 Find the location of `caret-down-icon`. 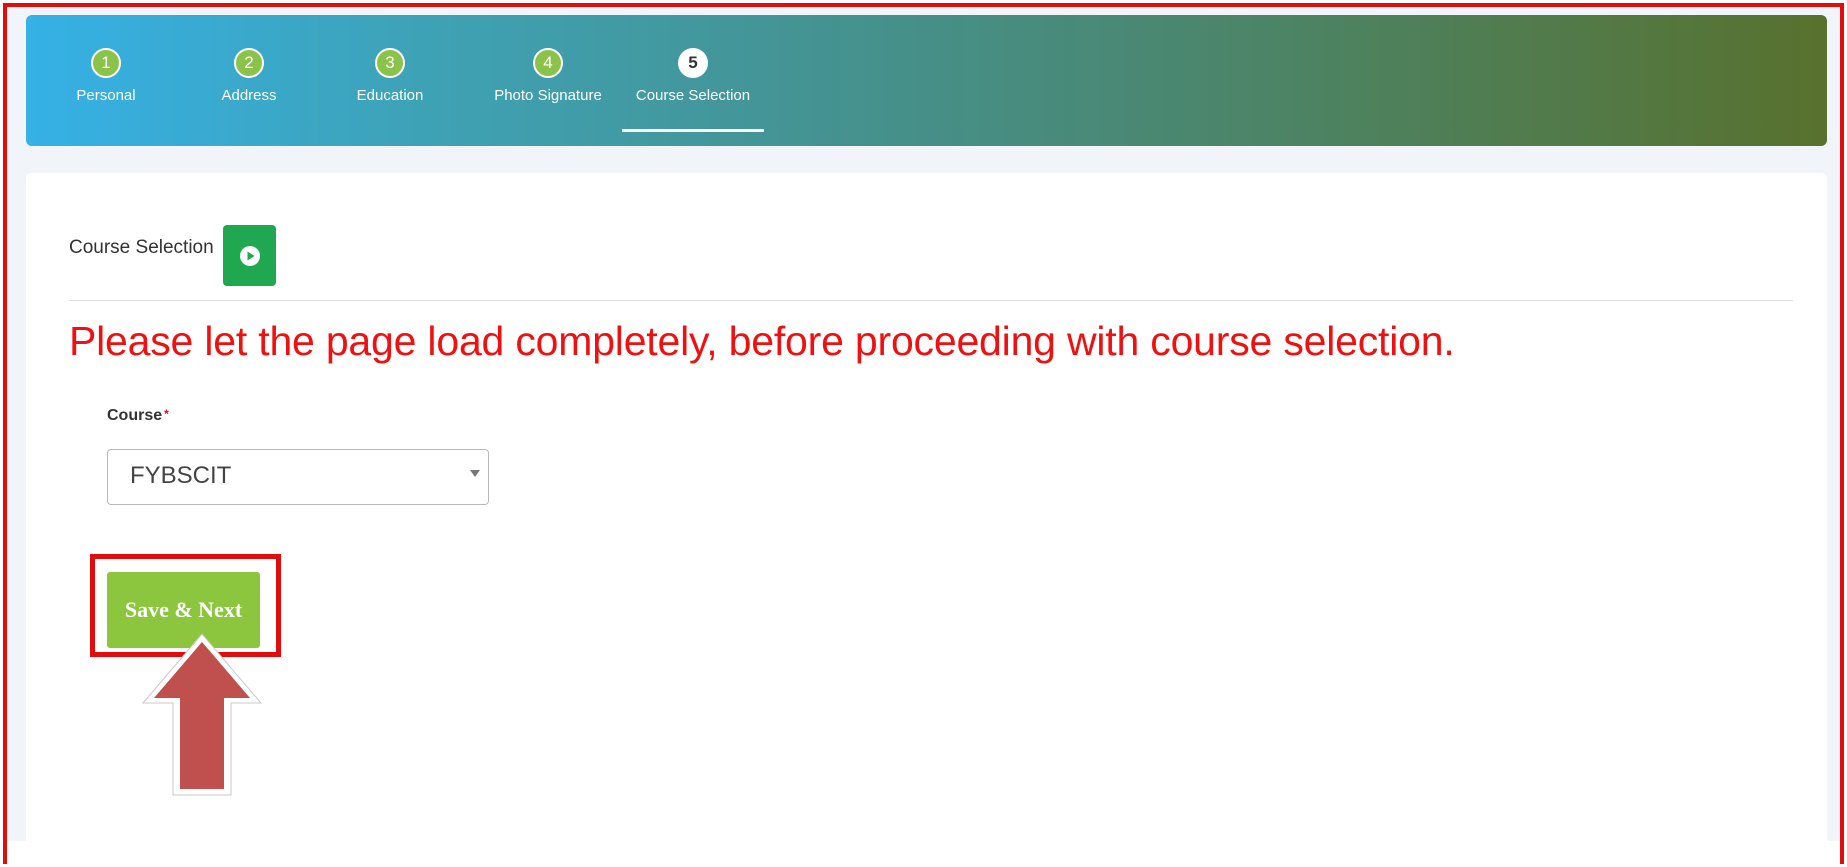

caret-down-icon is located at coordinates (475, 473).